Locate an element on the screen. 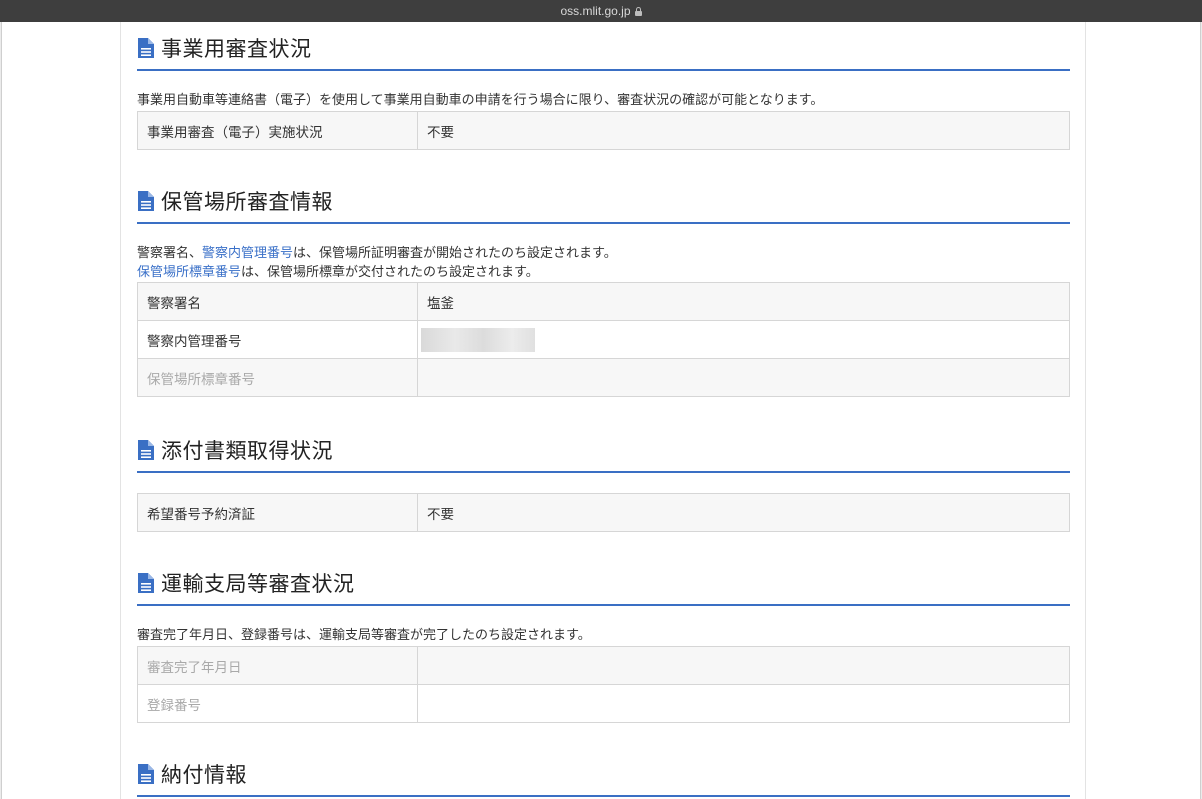 The image size is (1202, 799). attachments-table: 希望番号予約済証 不要 is located at coordinates (603, 512).